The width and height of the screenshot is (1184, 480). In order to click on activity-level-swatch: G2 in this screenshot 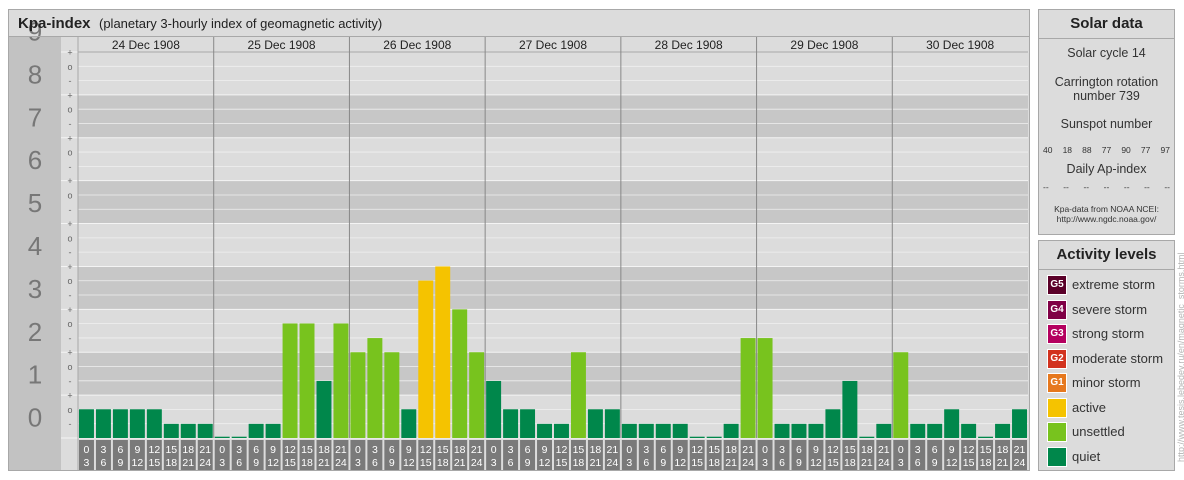, I will do `click(1057, 358)`.